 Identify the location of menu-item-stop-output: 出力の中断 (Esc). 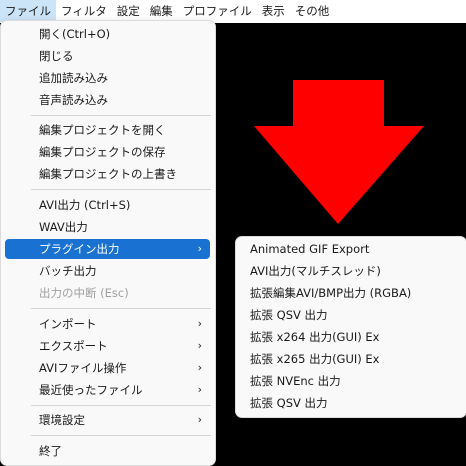
(107, 293).